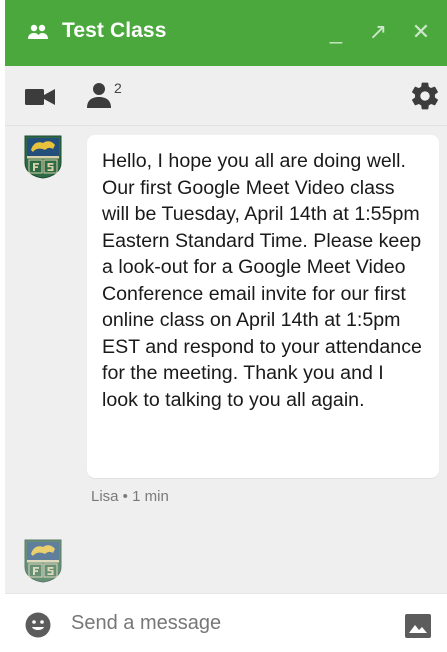 The height and width of the screenshot is (652, 447). Describe the element at coordinates (226, 96) in the screenshot. I see `chat-toolbar: 2` at that location.